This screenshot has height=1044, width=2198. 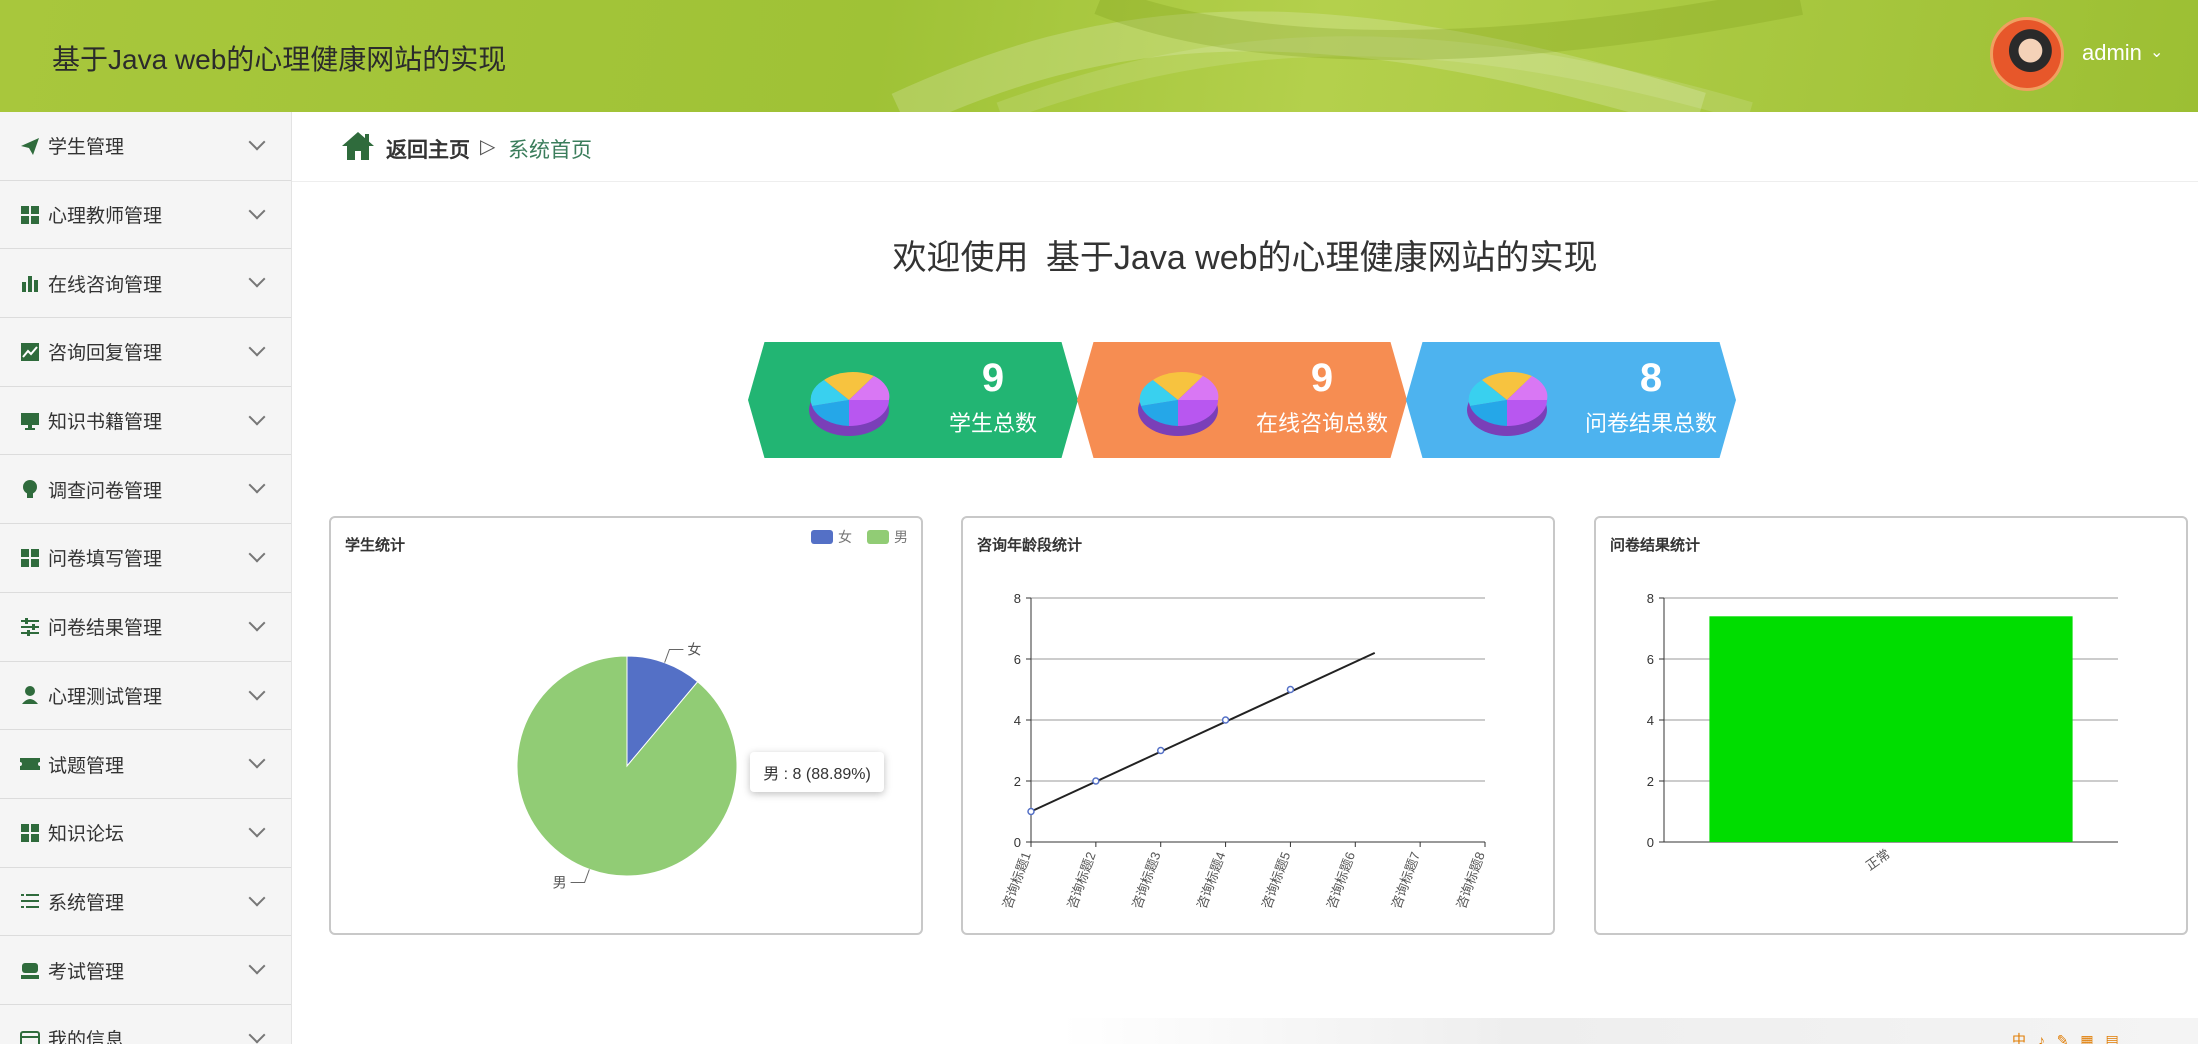 What do you see at coordinates (30, 283) in the screenshot?
I see `bar-chart-icon` at bounding box center [30, 283].